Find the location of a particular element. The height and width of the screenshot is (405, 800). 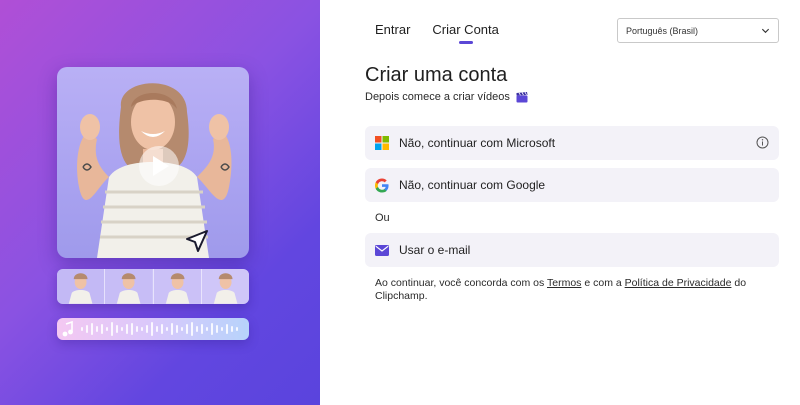

legal-prefix: Ao continuar, você concorda com os is located at coordinates (461, 283).